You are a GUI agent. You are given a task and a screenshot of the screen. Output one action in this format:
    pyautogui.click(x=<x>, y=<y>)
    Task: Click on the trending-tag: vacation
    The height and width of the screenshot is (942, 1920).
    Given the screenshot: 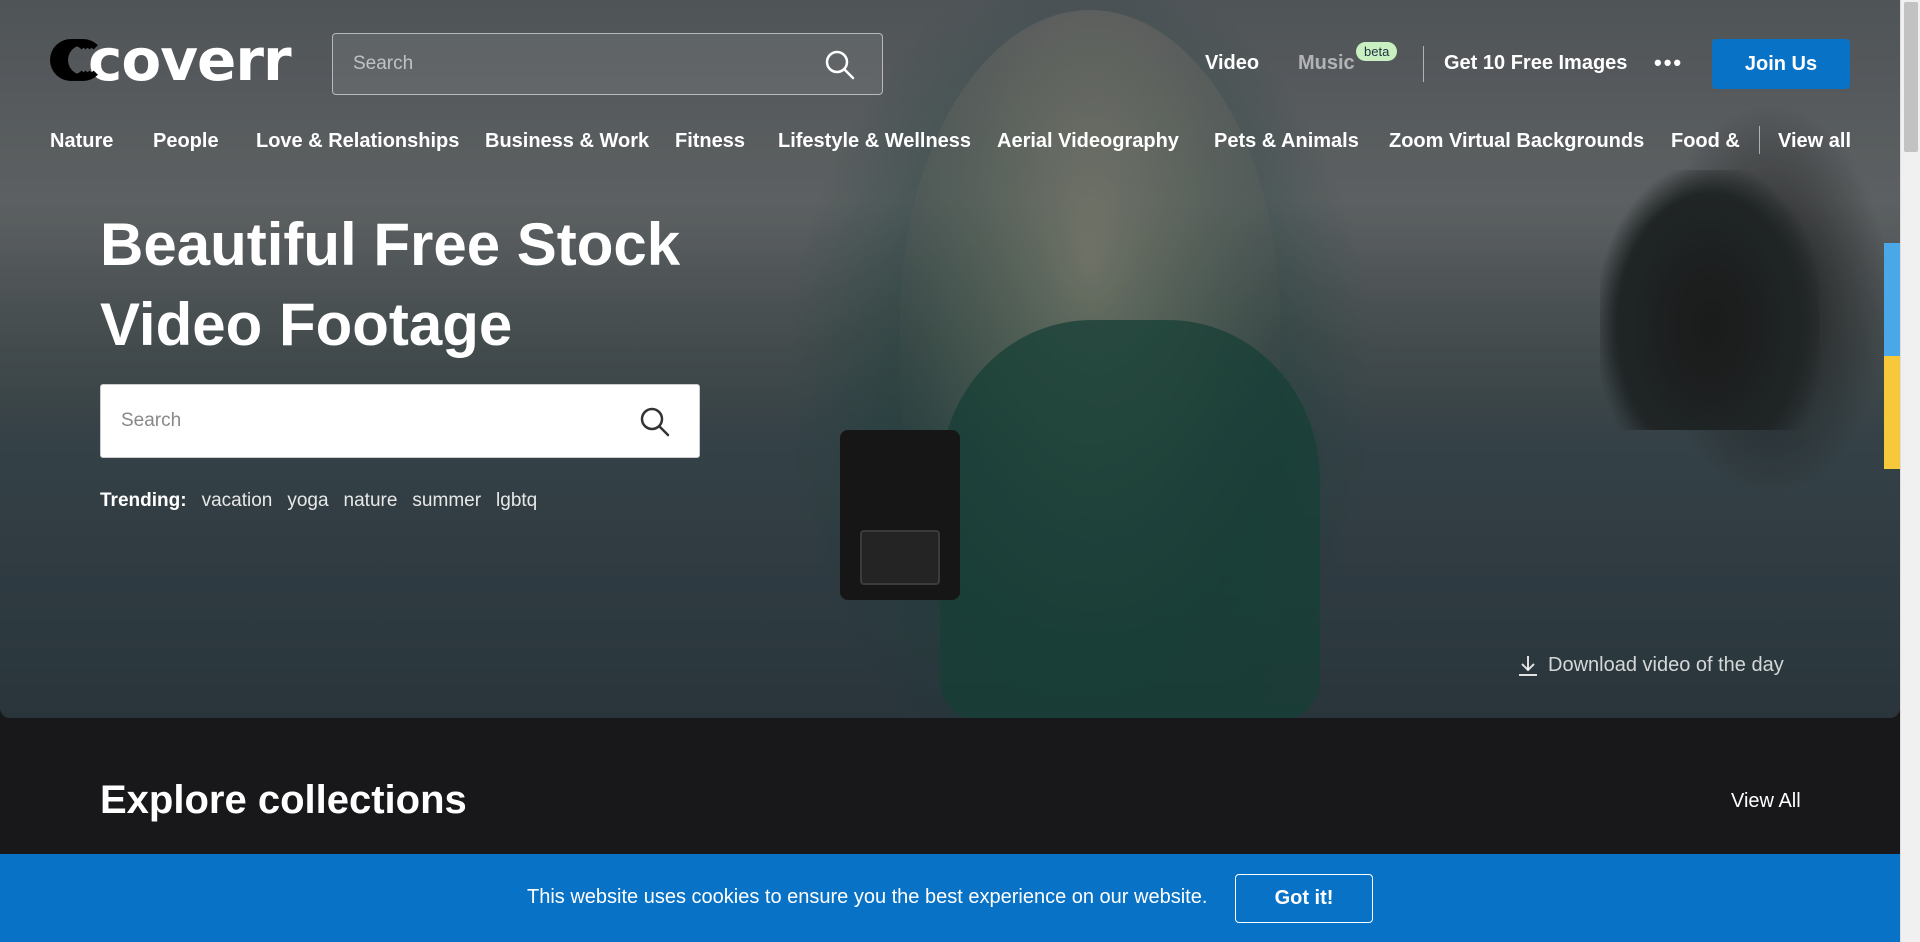 What is the action you would take?
    pyautogui.click(x=237, y=501)
    